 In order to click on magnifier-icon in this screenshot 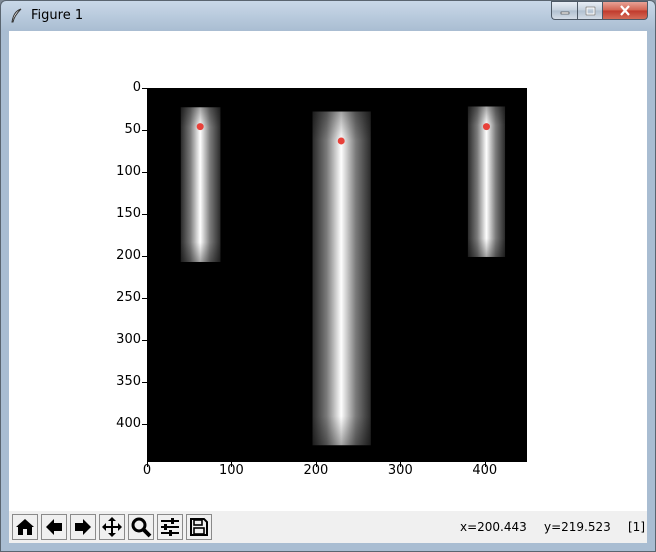, I will do `click(141, 527)`.